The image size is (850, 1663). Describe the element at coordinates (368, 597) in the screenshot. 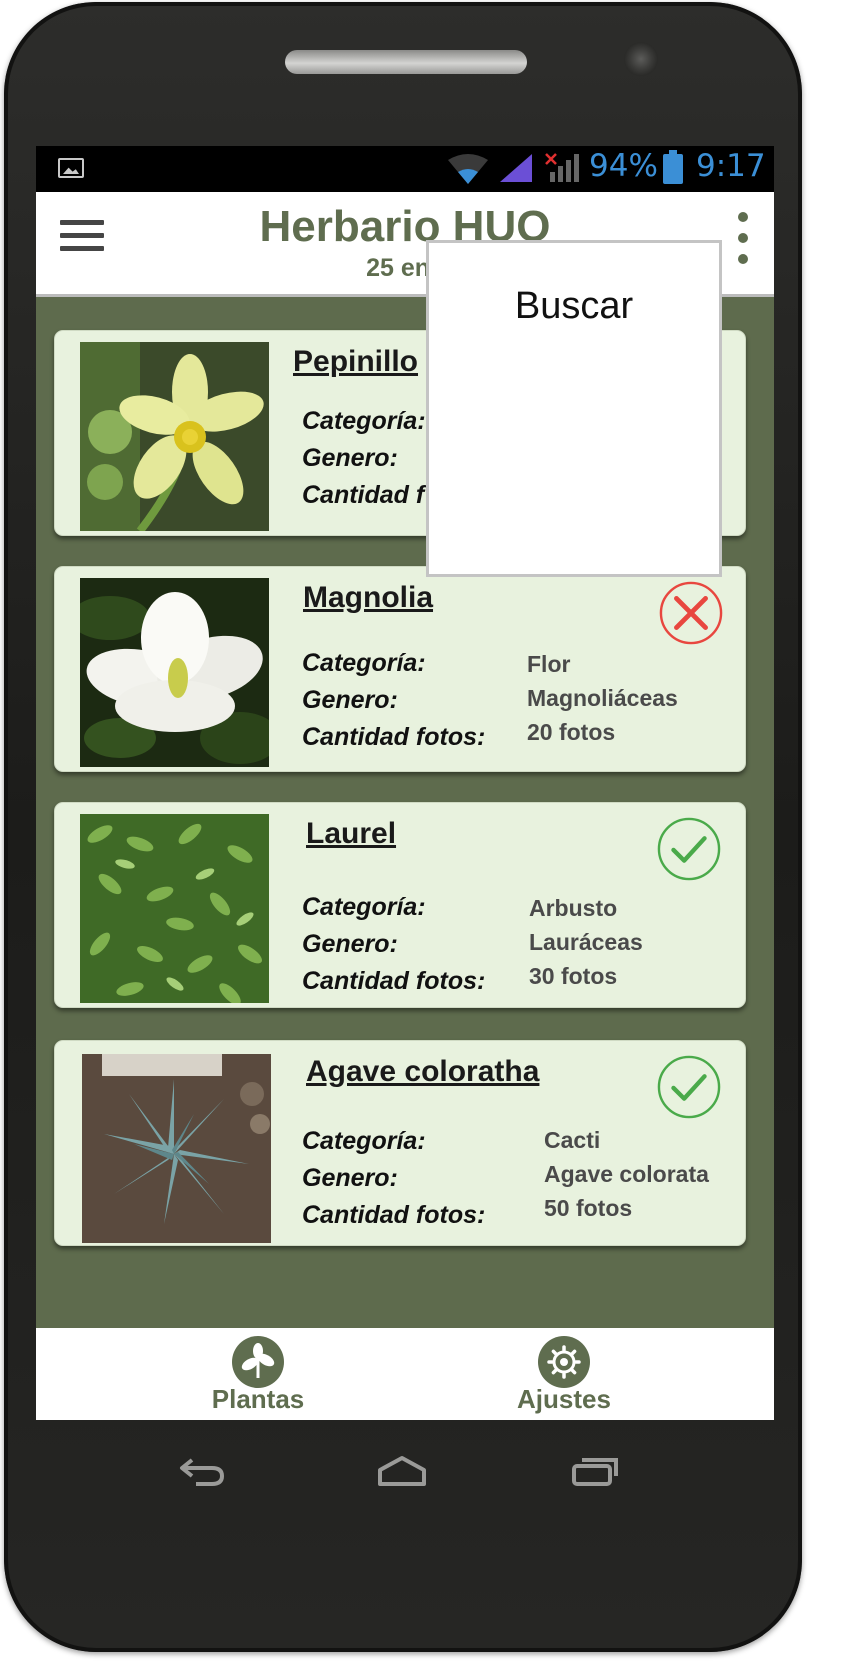

I see `plant-name: Magnolia` at that location.